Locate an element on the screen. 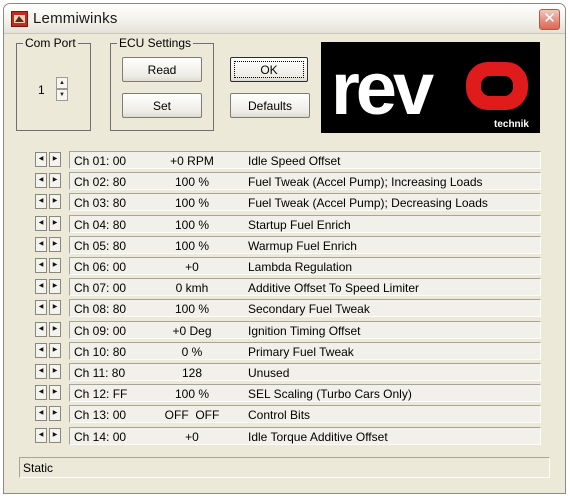 This screenshot has width=570, height=498. channel-value: 0 % is located at coordinates (192, 351).